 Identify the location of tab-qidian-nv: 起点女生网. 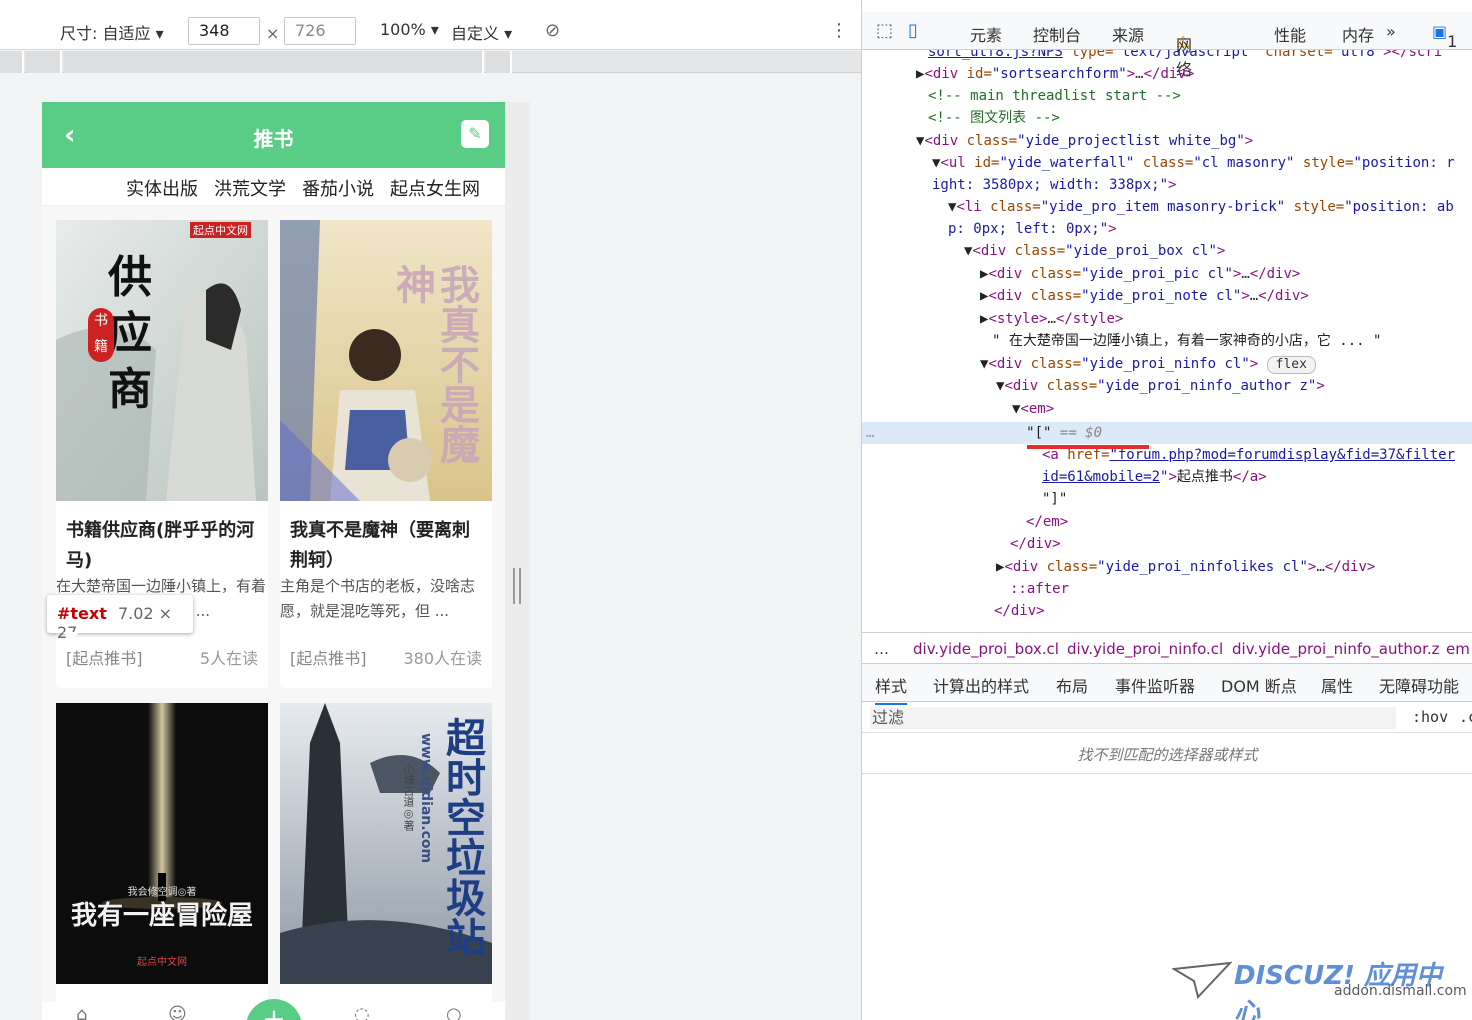
(435, 188).